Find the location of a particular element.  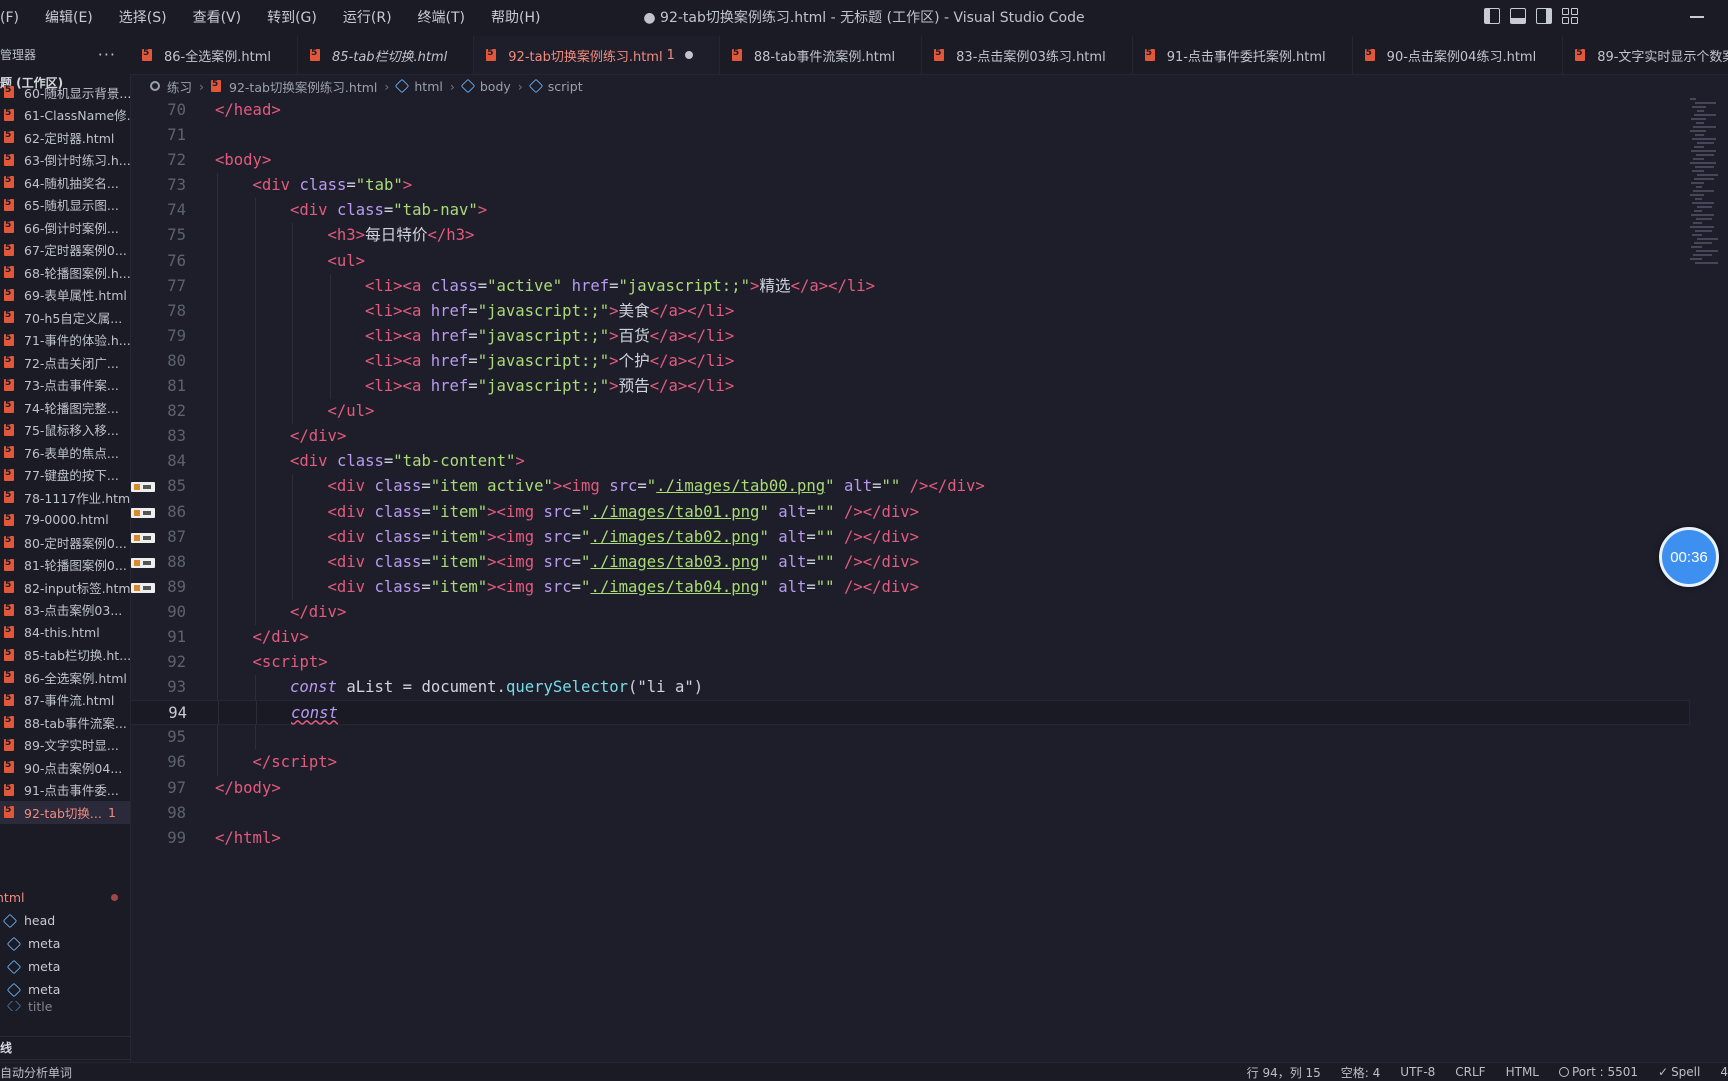

file-item: 92-tab切换... 1 is located at coordinates (65, 812).